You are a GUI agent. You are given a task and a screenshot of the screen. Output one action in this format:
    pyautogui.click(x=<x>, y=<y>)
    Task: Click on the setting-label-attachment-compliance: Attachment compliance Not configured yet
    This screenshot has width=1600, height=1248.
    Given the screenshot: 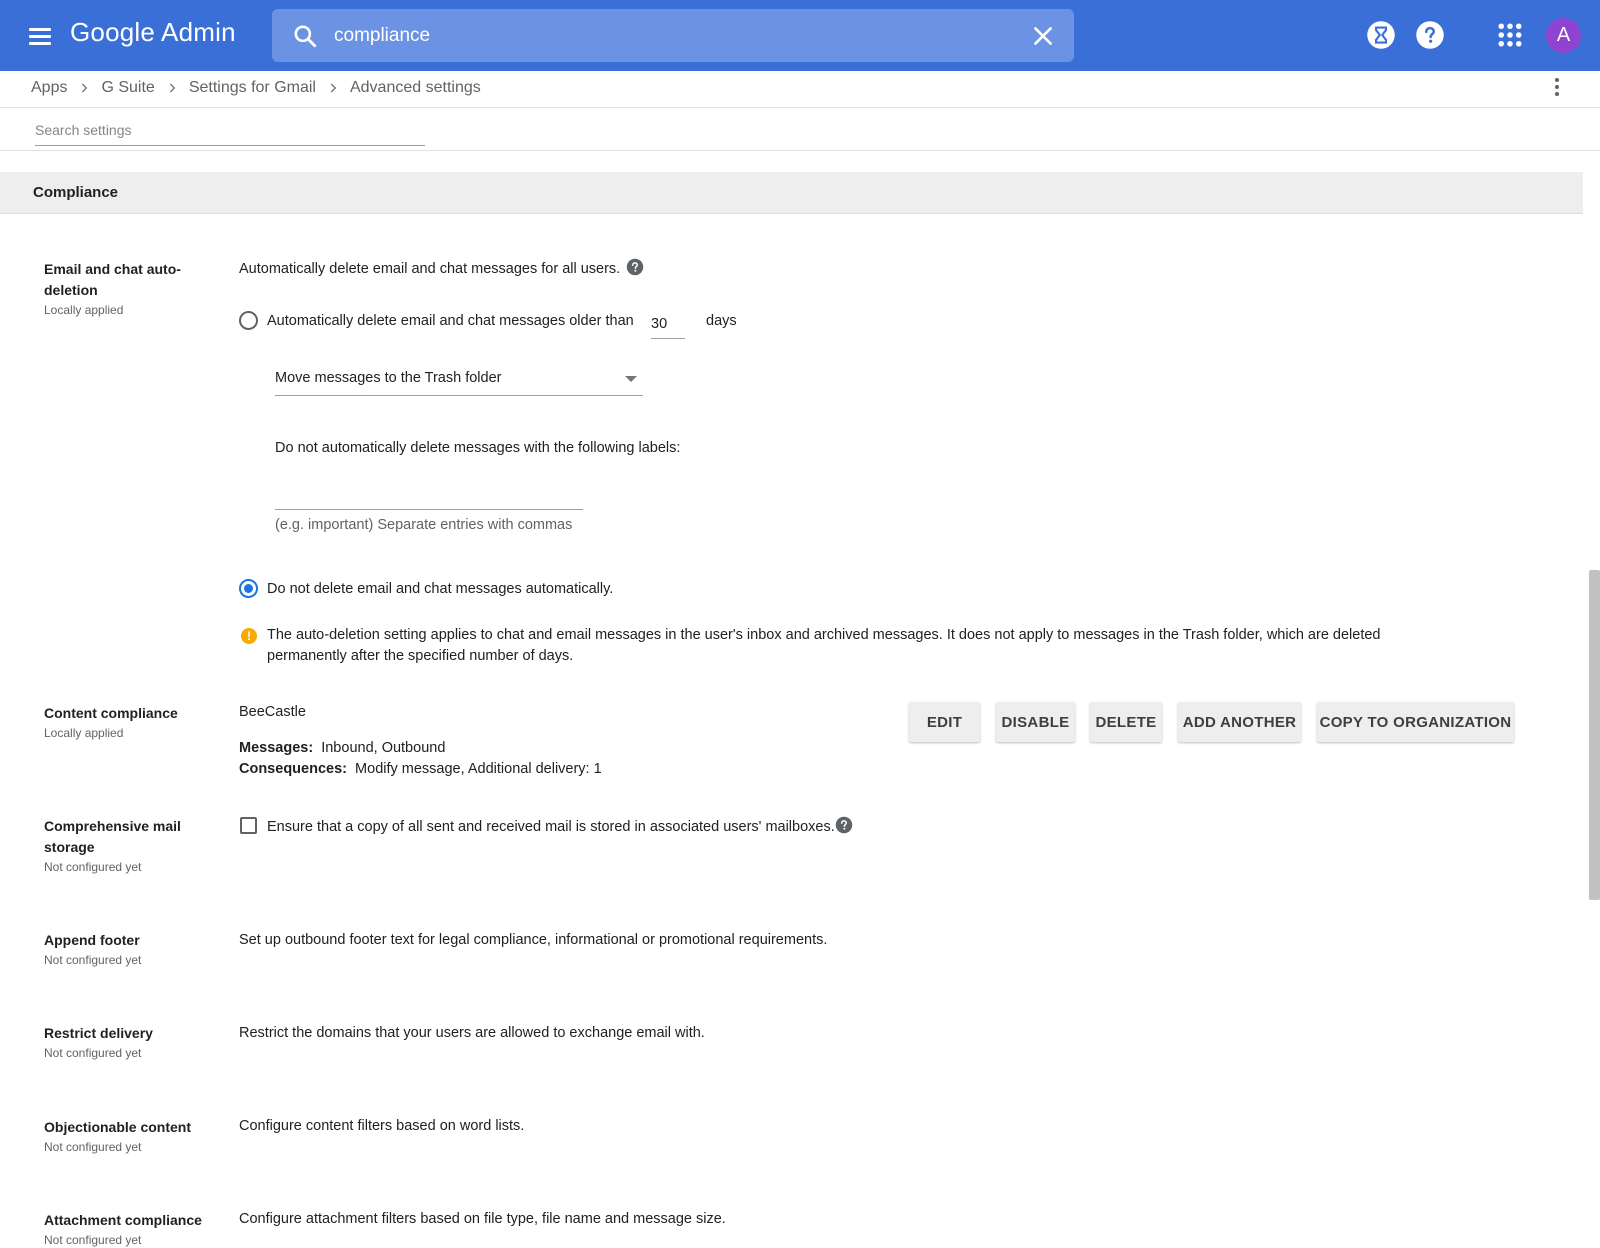 What is the action you would take?
    pyautogui.click(x=129, y=1229)
    